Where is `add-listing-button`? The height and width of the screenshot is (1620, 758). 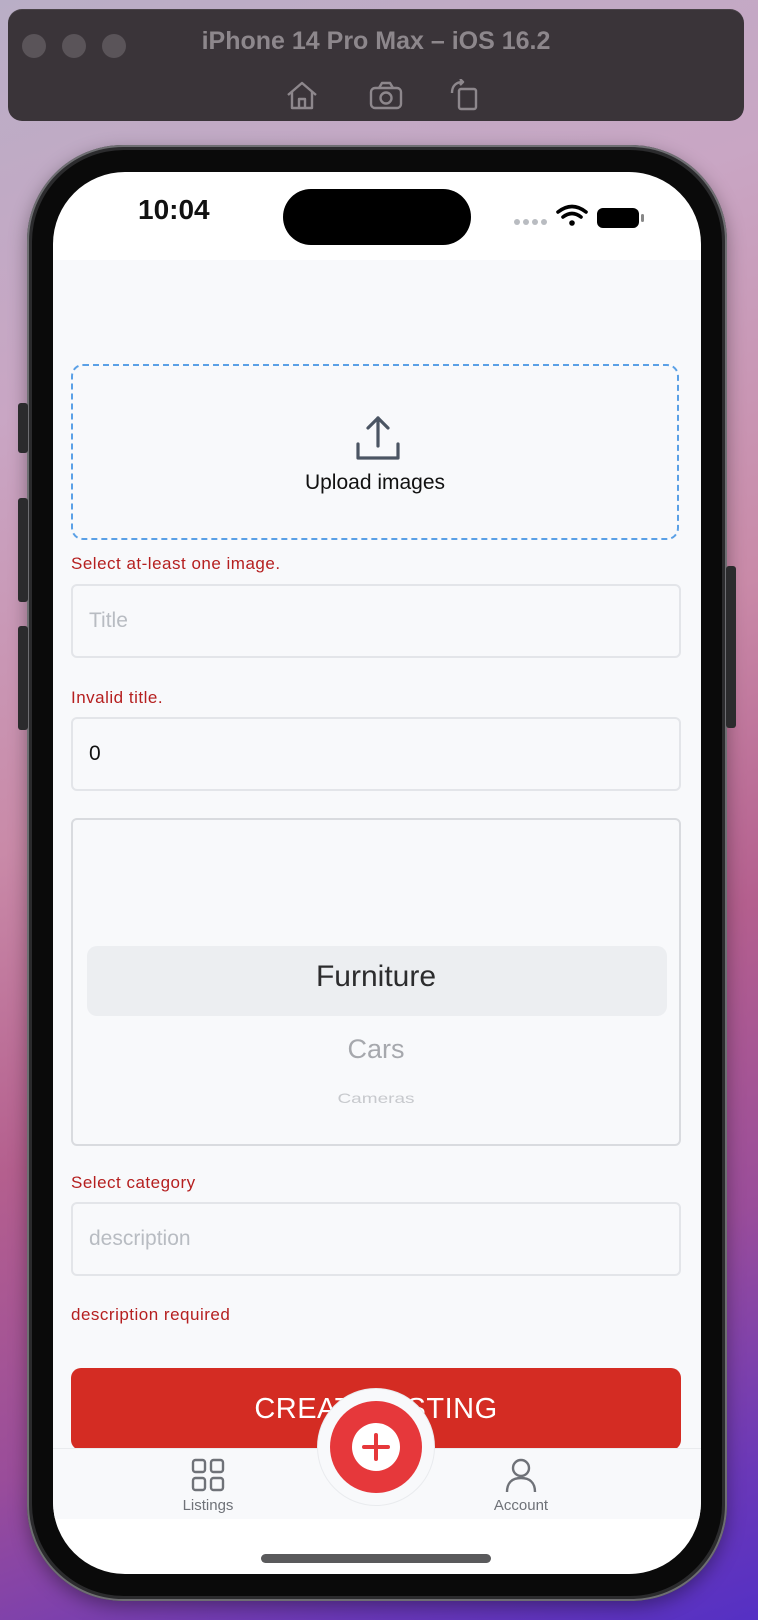
add-listing-button is located at coordinates (376, 1447).